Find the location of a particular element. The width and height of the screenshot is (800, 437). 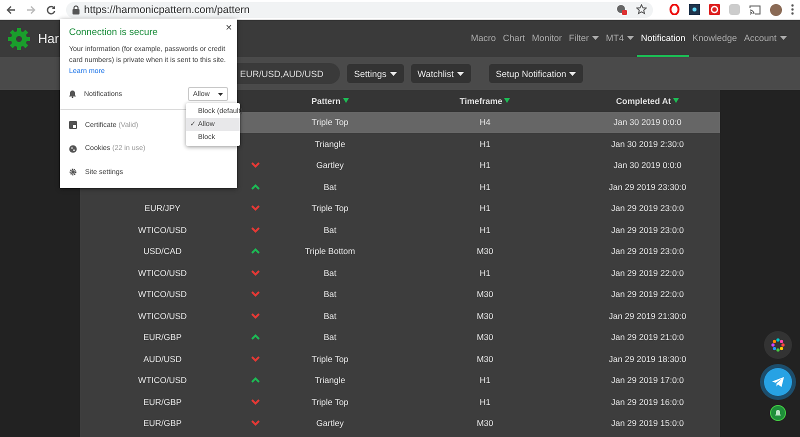

cookie-icon is located at coordinates (73, 148).